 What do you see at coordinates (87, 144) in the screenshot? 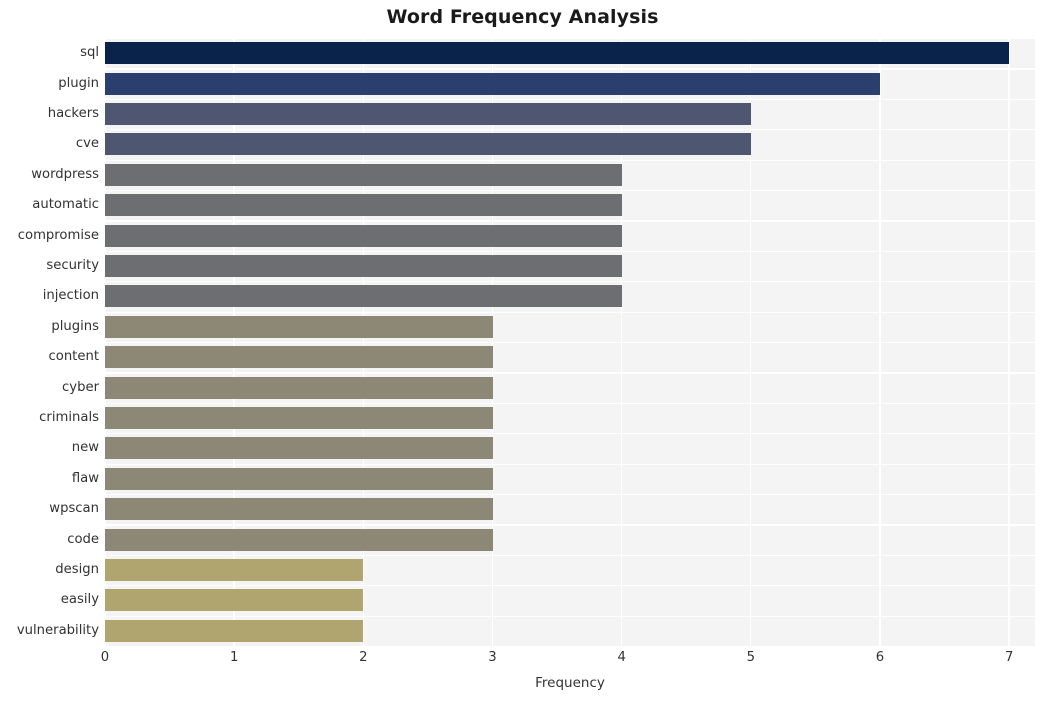
I see `y-tick-label-cve: cve` at bounding box center [87, 144].